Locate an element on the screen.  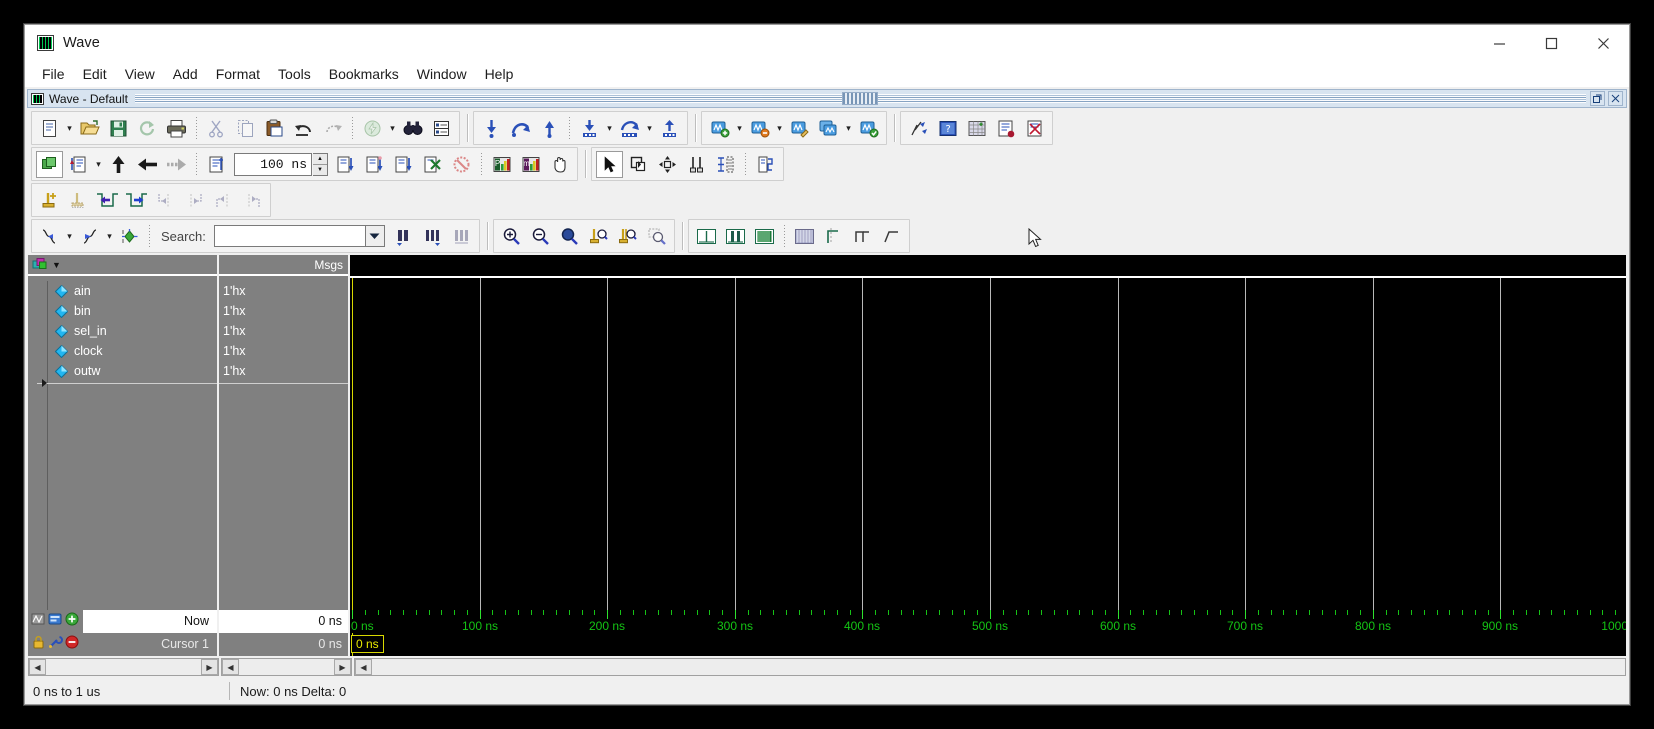
wave-edit-icon is located at coordinates (799, 128).